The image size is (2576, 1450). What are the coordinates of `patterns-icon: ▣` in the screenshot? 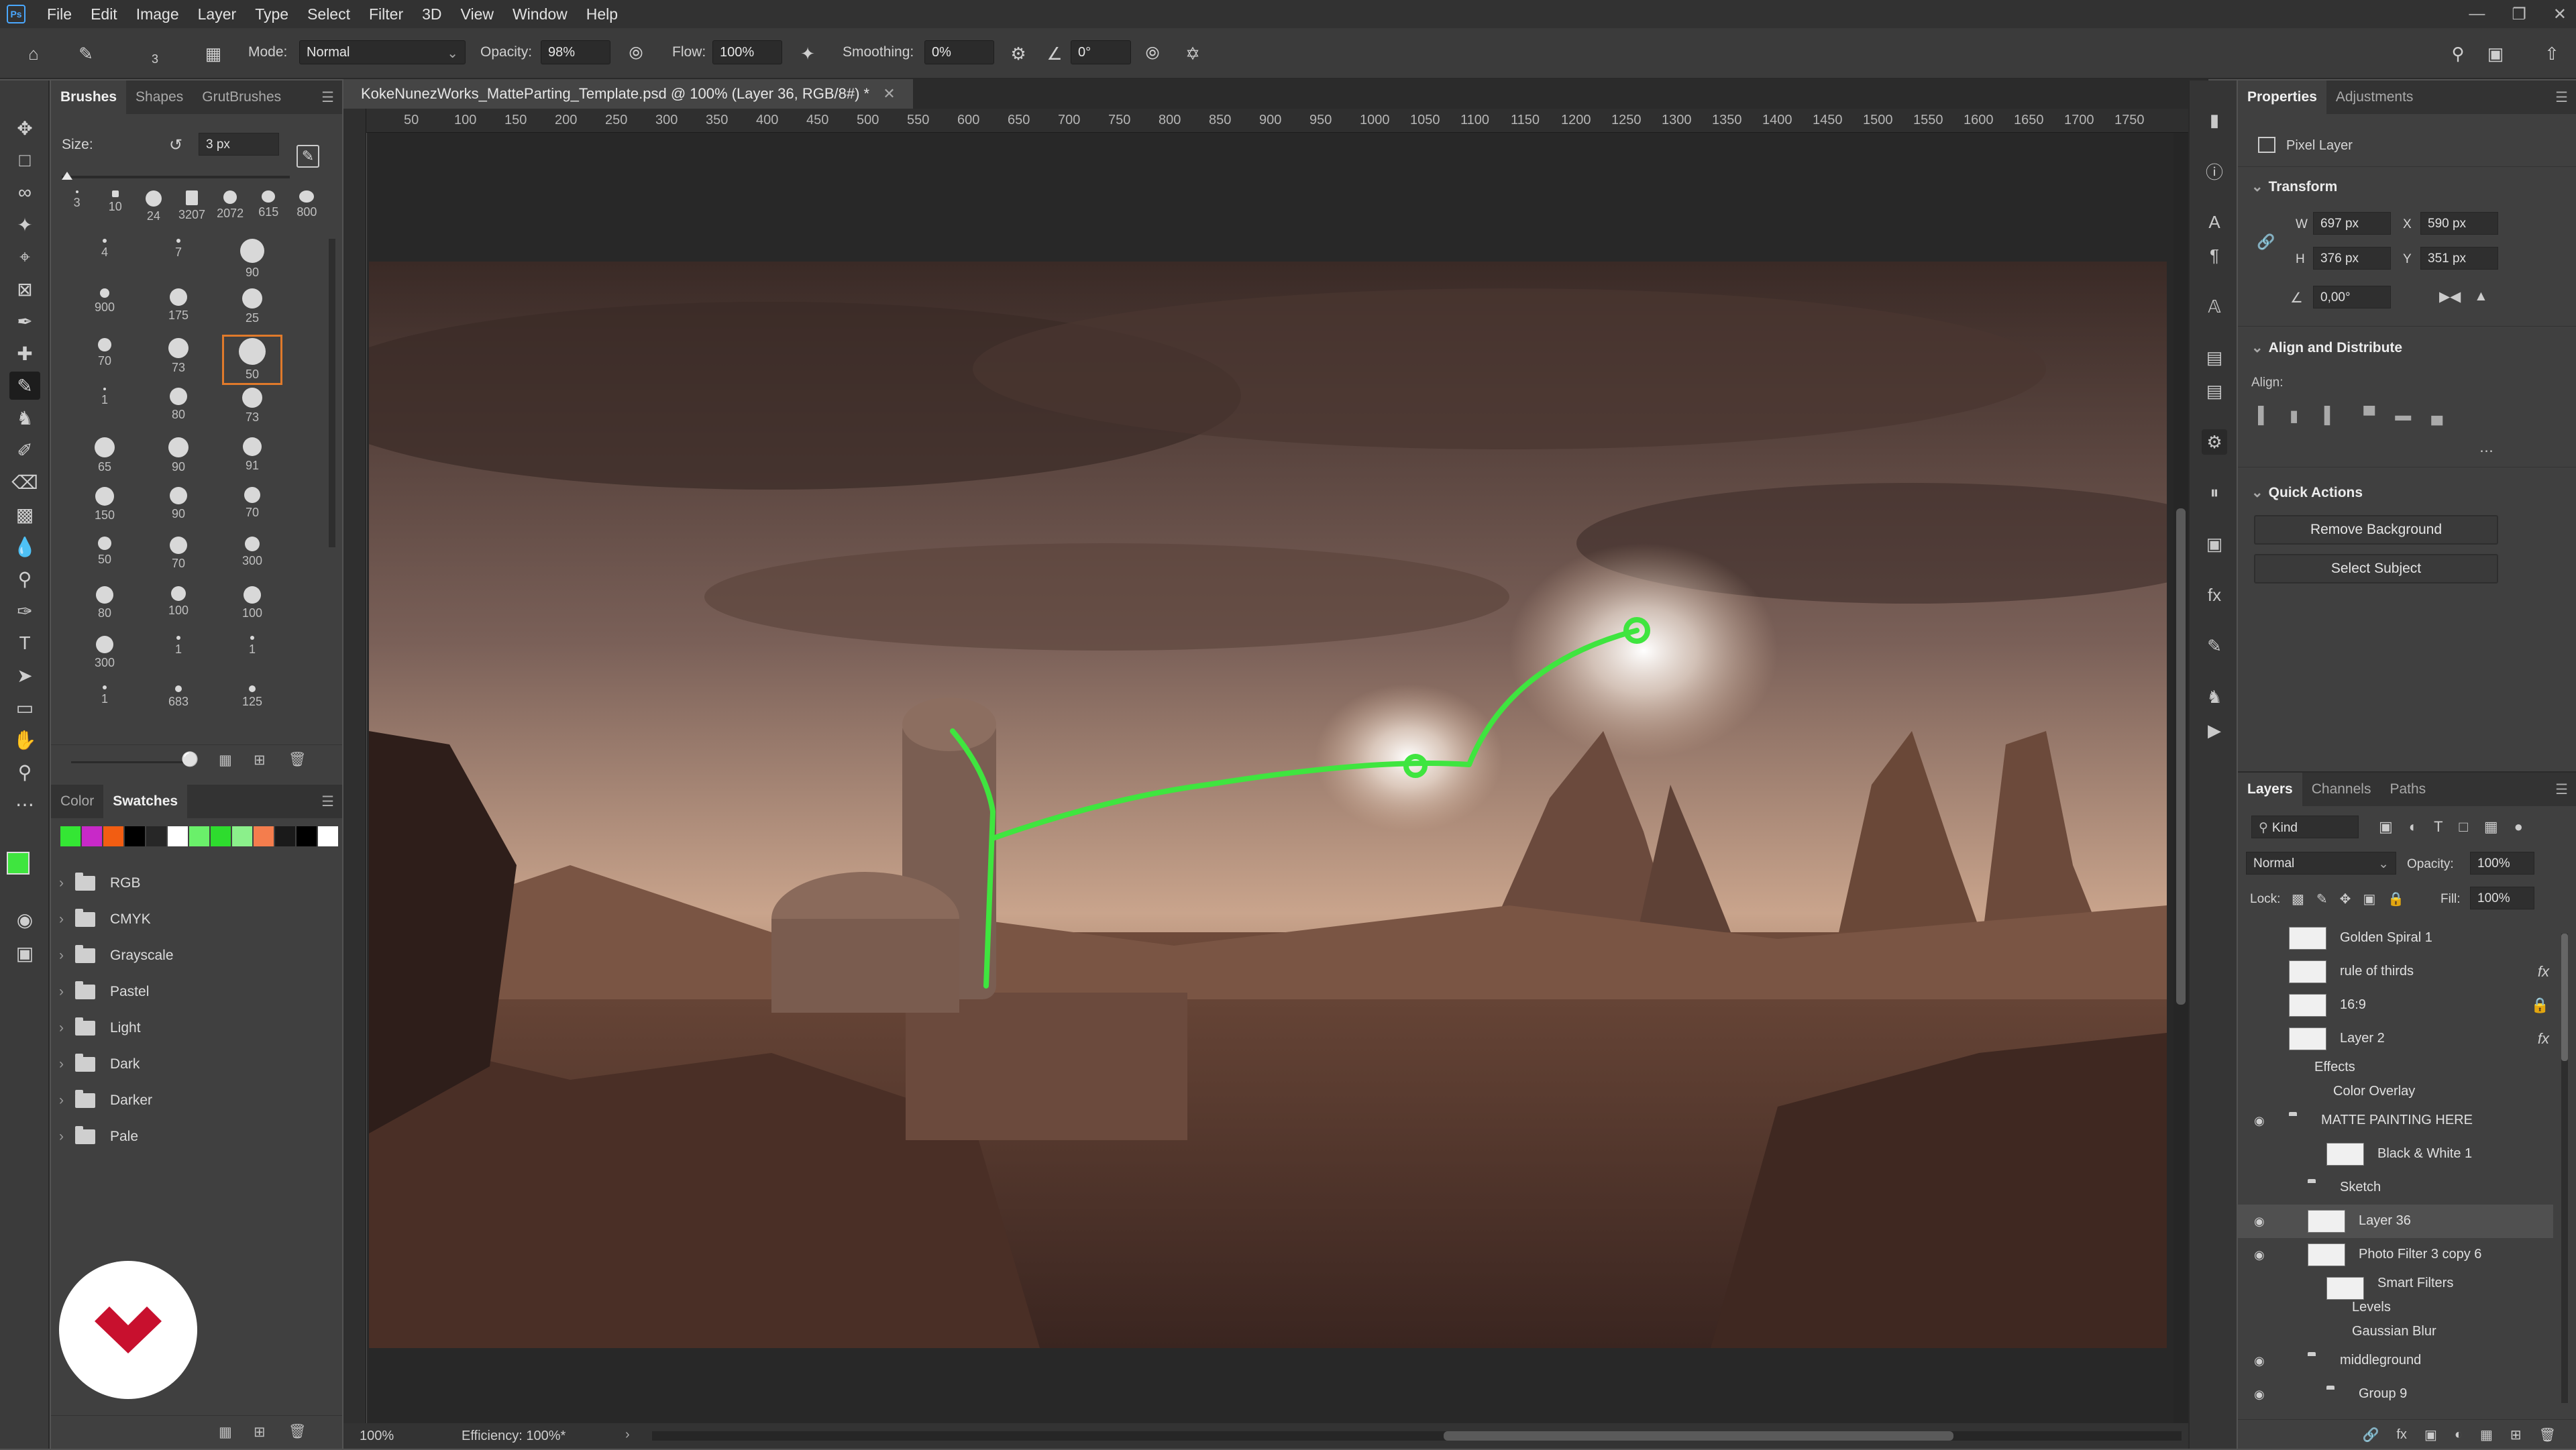 It's located at (2214, 544).